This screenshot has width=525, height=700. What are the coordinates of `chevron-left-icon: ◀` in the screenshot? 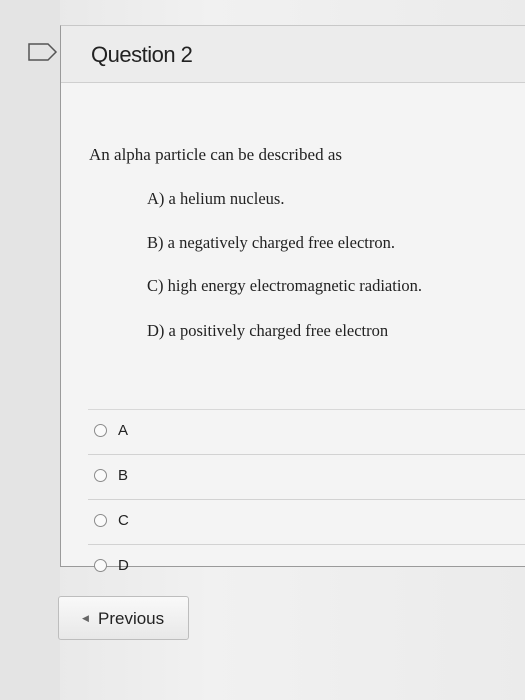 It's located at (85, 618).